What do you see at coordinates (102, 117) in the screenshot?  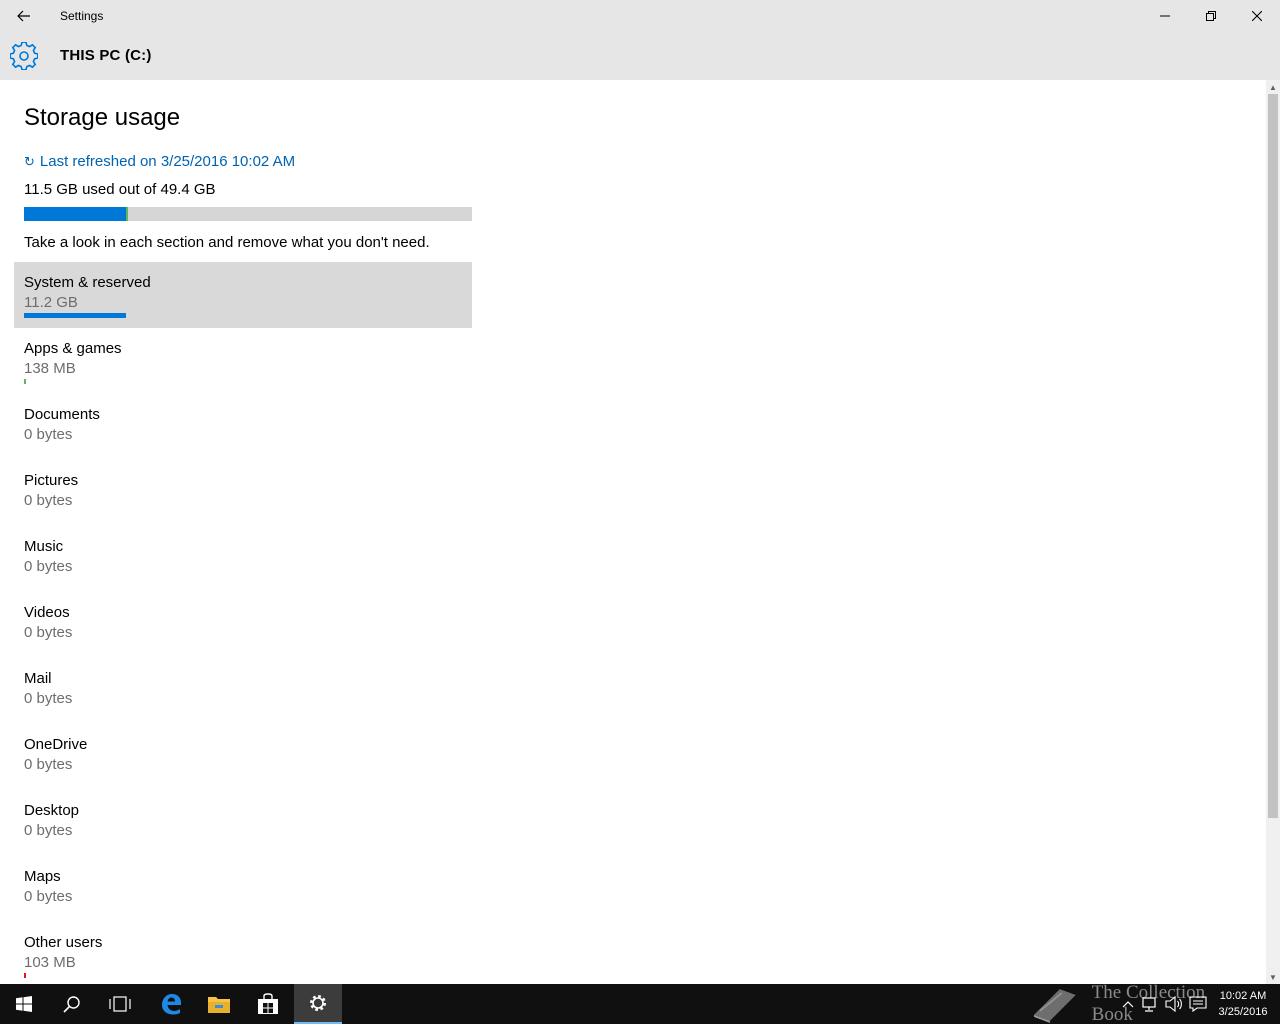 I see `page-title: Storage usage` at bounding box center [102, 117].